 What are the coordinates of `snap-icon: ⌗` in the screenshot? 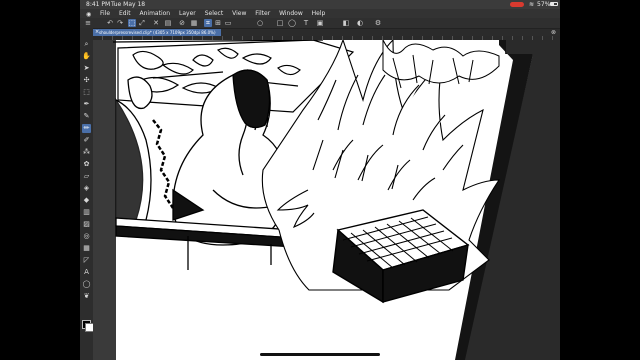 It's located at (208, 23).